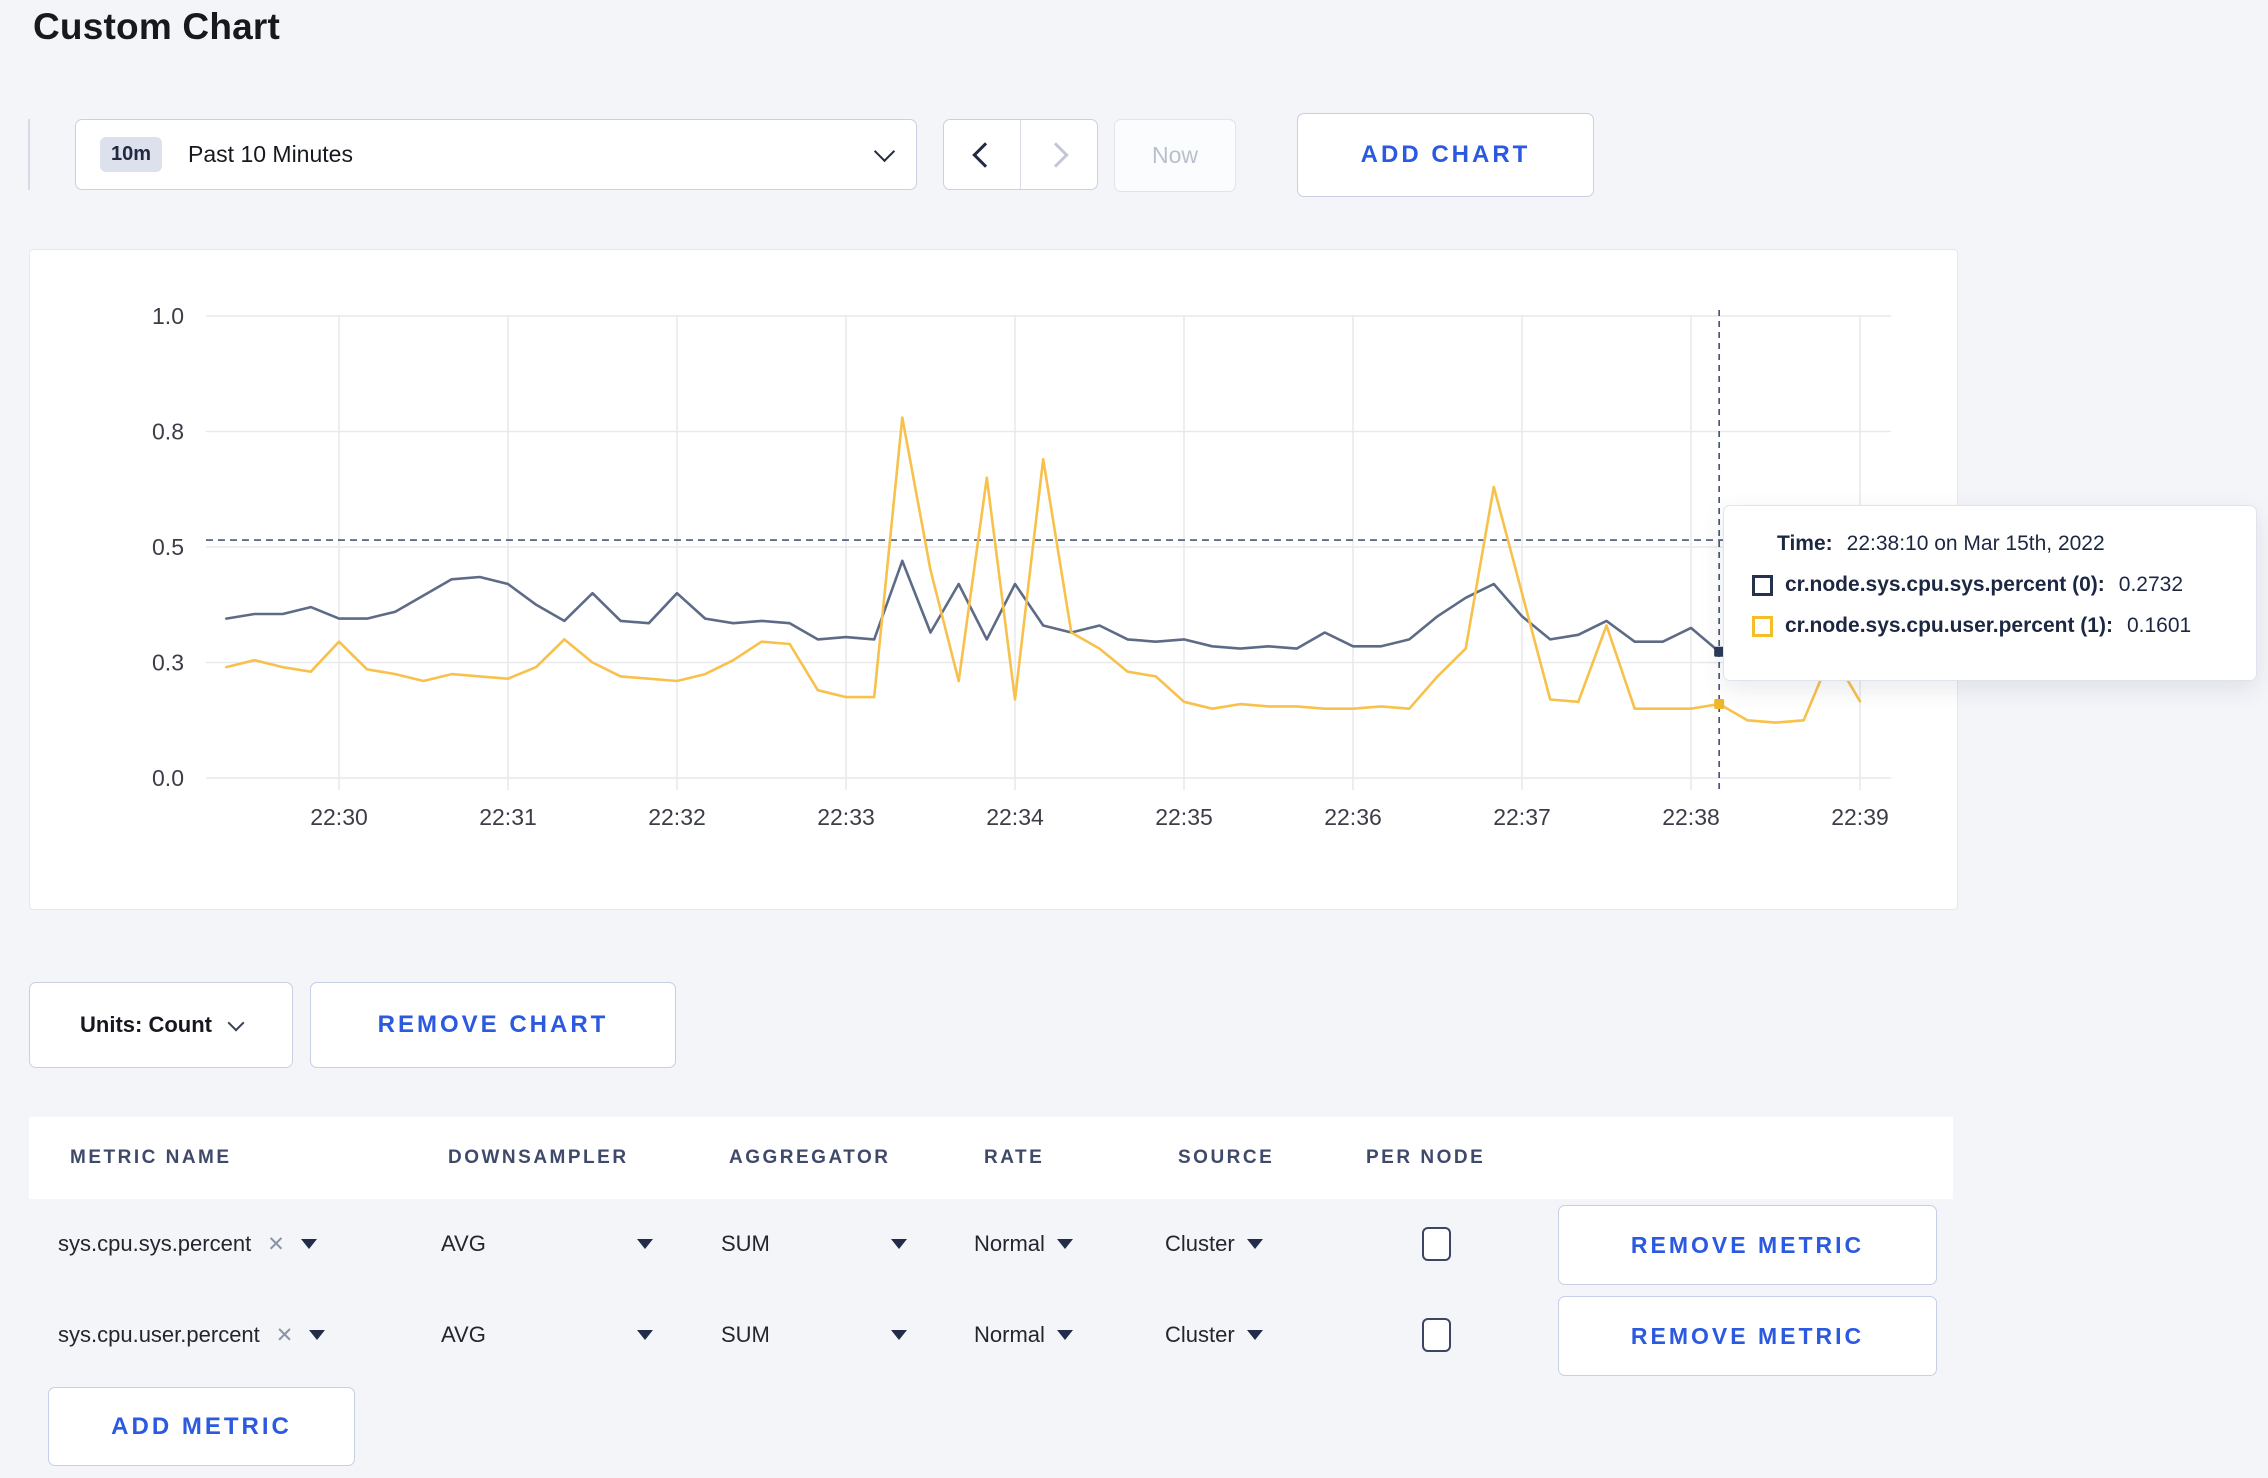 This screenshot has height=1478, width=2268. Describe the element at coordinates (1945, 584) in the screenshot. I see `tooltip-series-name: cr.node.sys.cpu.sys.percent (0):` at that location.